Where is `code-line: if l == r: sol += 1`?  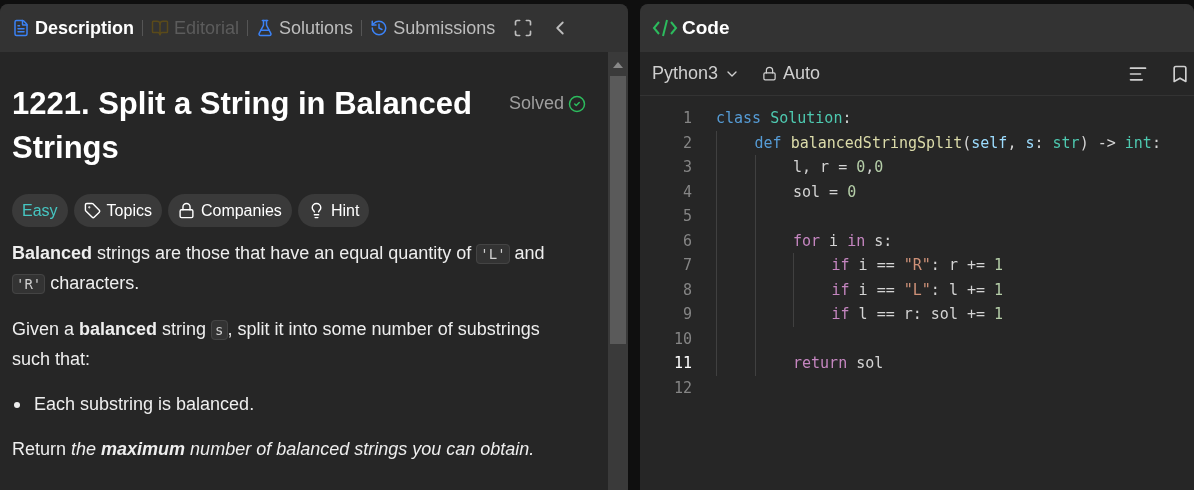 code-line: if l == r: sol += 1 is located at coordinates (917, 314).